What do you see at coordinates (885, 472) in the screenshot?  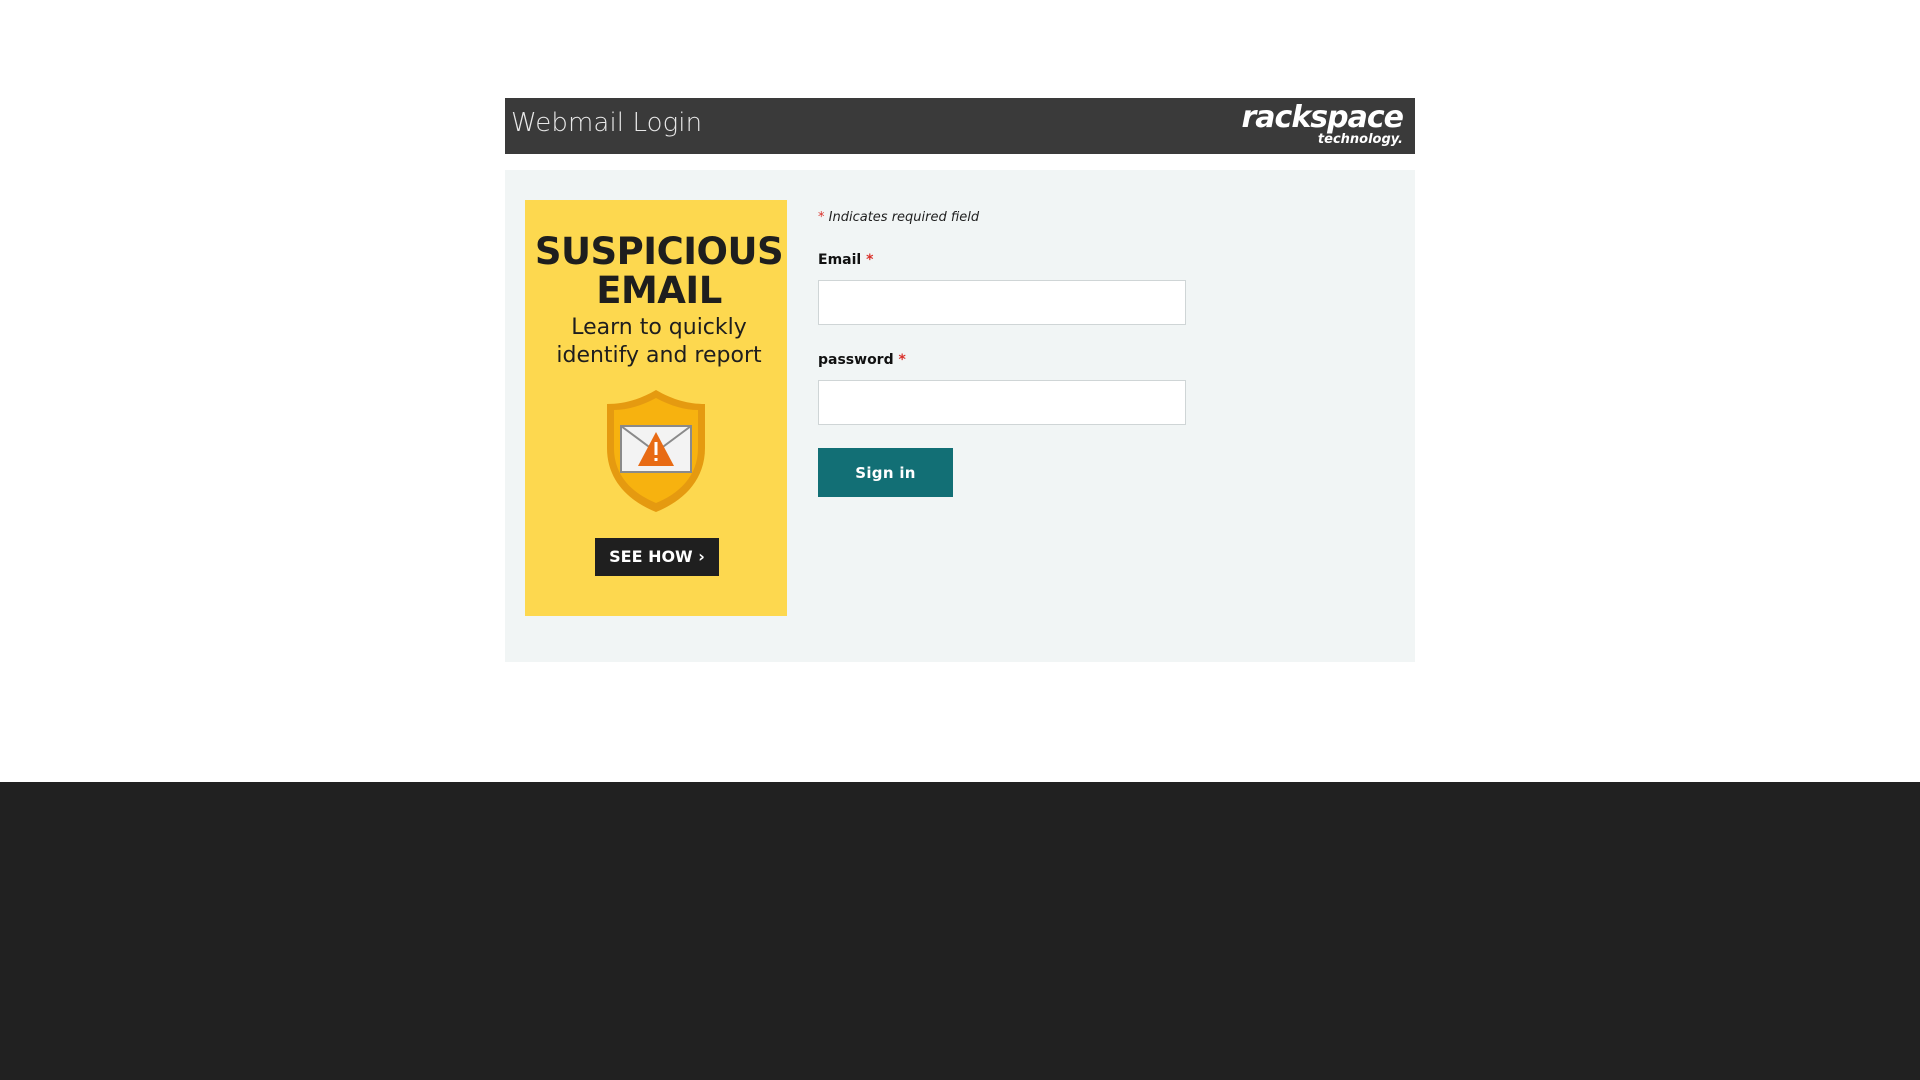 I see `sign-in-button: Sign in` at bounding box center [885, 472].